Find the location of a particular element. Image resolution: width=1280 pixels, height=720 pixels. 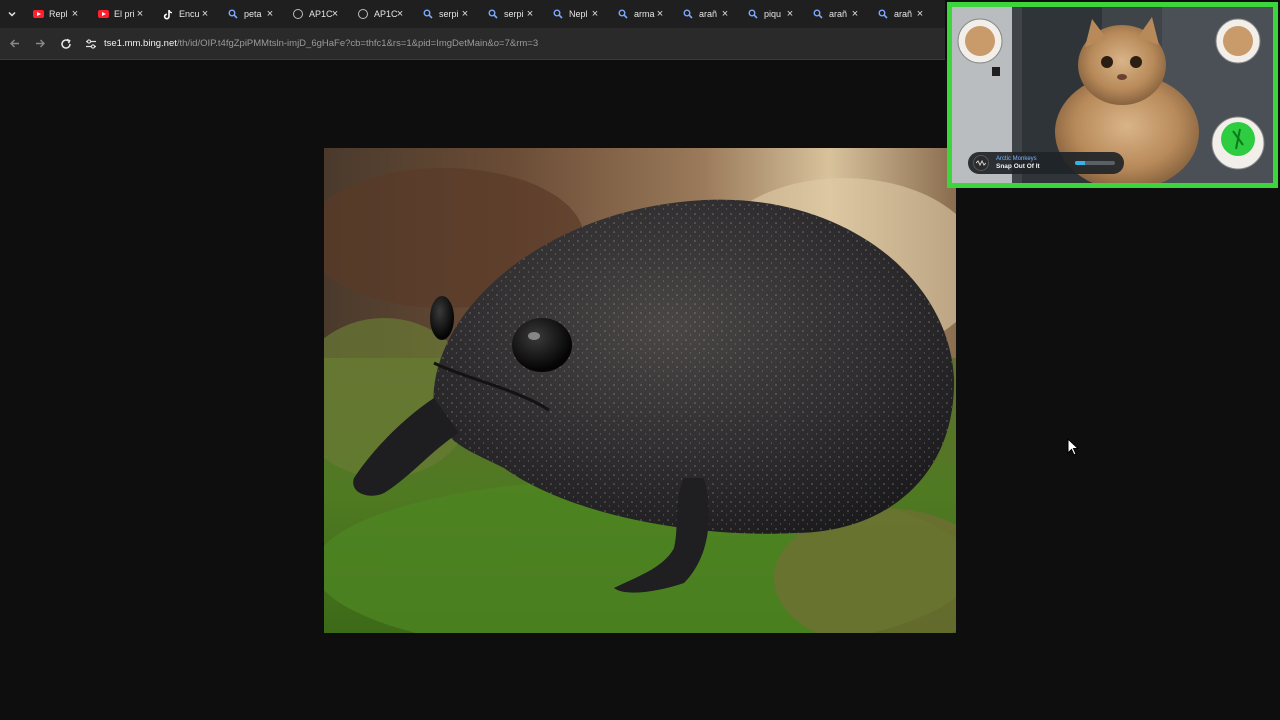

site-info-icon is located at coordinates (91, 44).